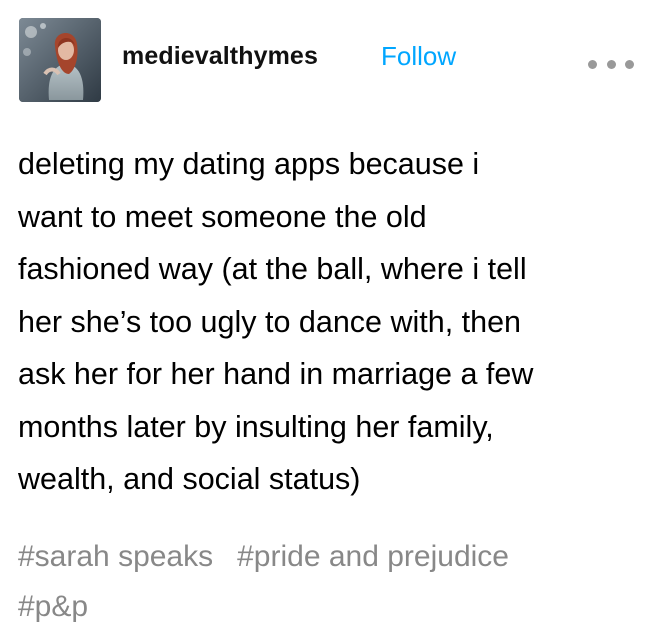 This screenshot has width=650, height=640. I want to click on tag-p-and-p: #p&p, so click(53, 607).